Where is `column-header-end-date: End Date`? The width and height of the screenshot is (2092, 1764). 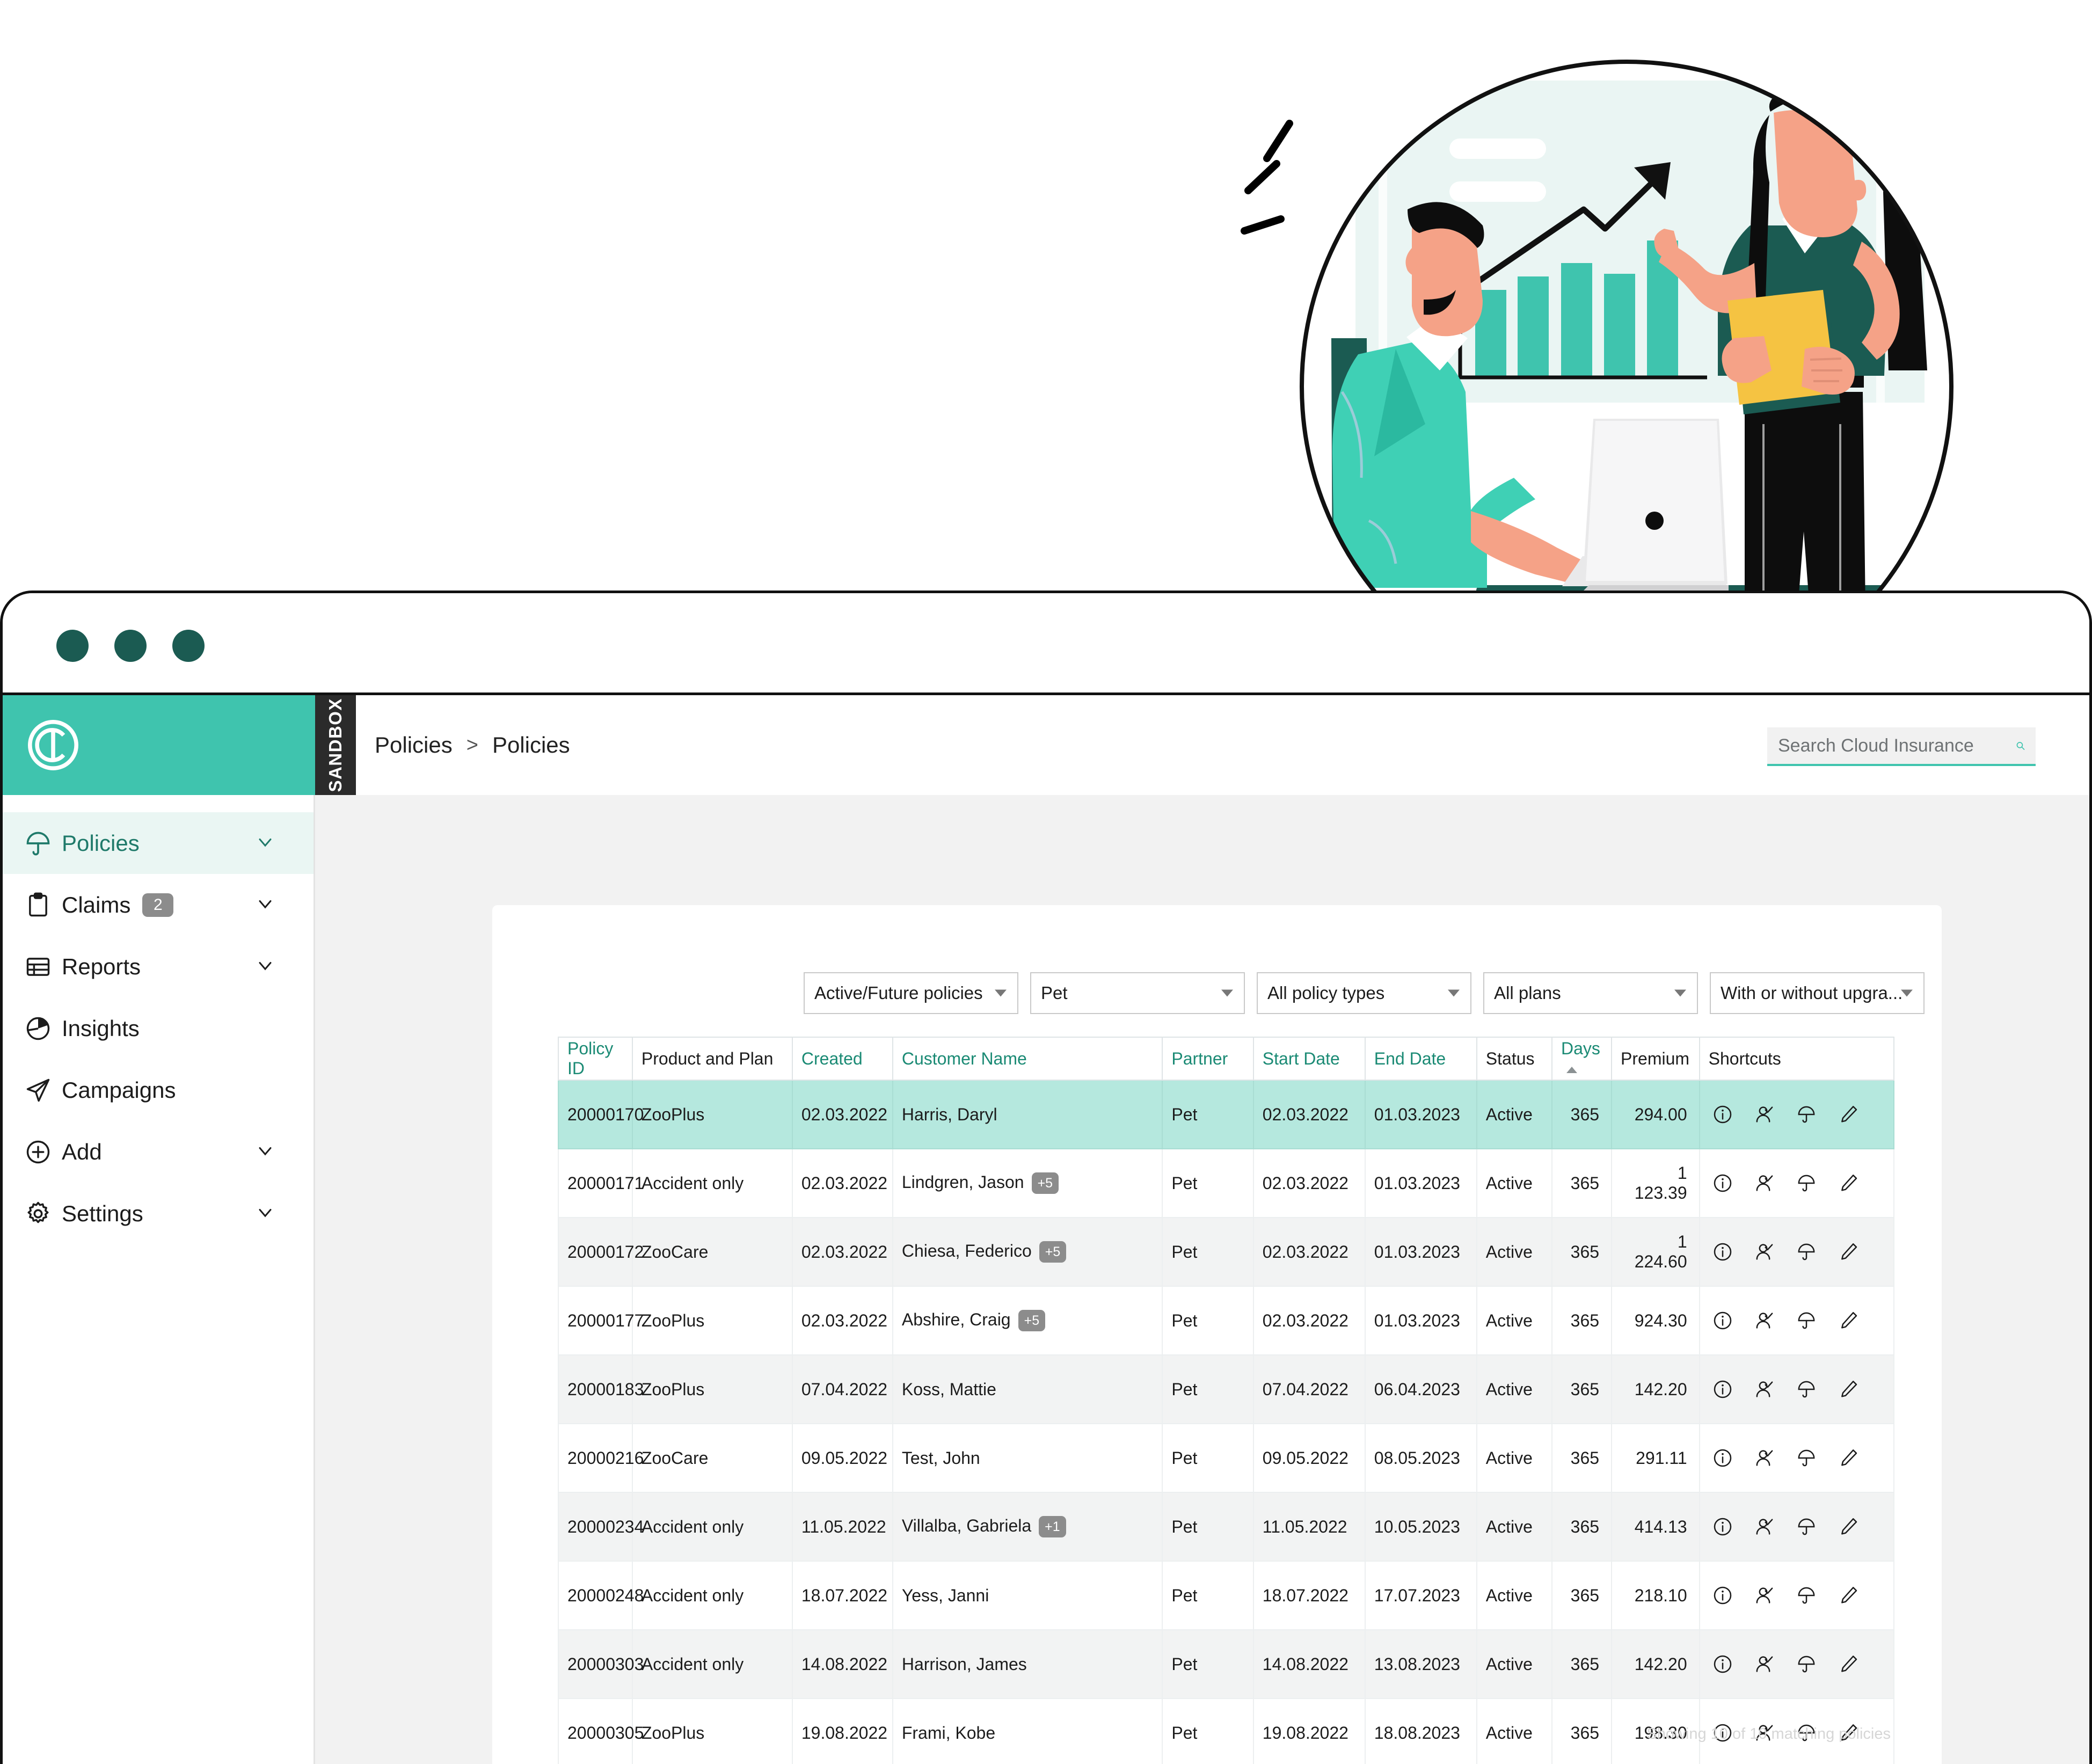
column-header-end-date: End Date is located at coordinates (1421, 1059).